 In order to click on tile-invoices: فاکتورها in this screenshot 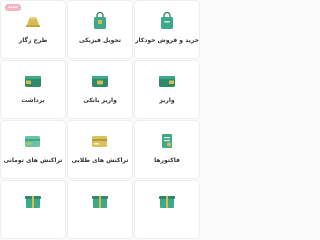, I will do `click(167, 149)`.